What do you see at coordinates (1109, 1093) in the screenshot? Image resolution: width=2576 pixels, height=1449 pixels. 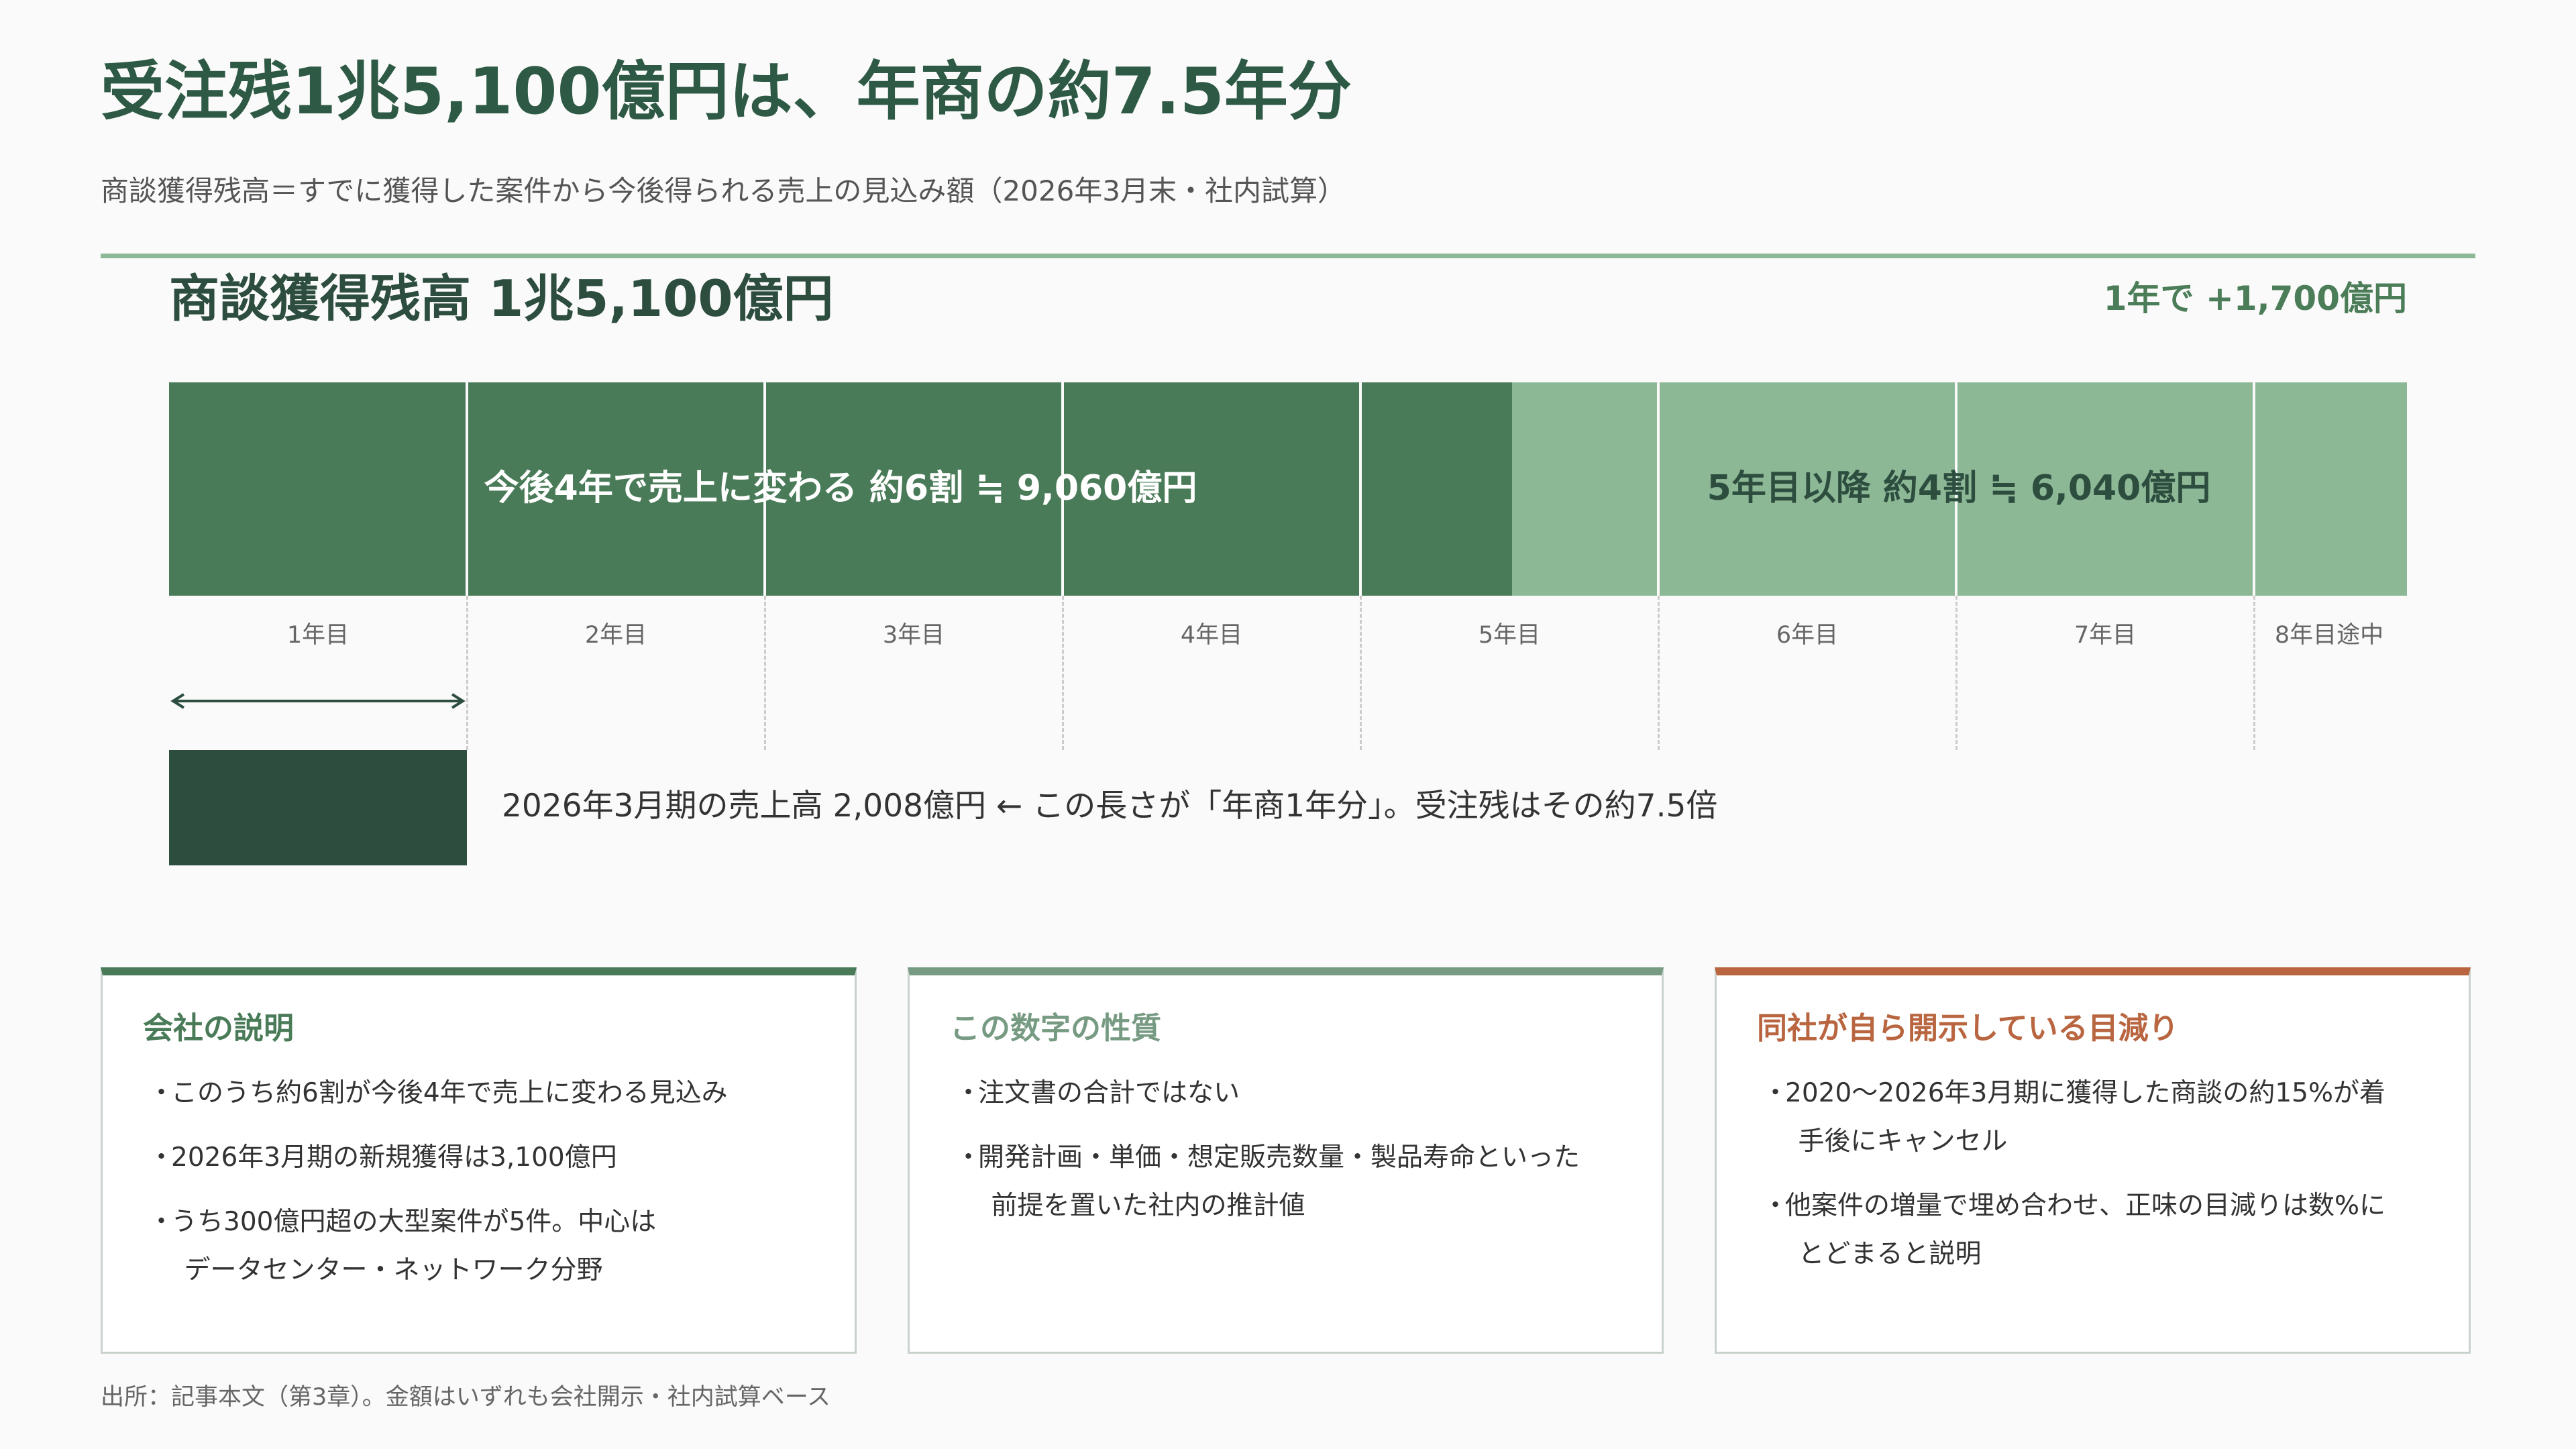 I see `list-item-text: 注文書の合計ではない` at bounding box center [1109, 1093].